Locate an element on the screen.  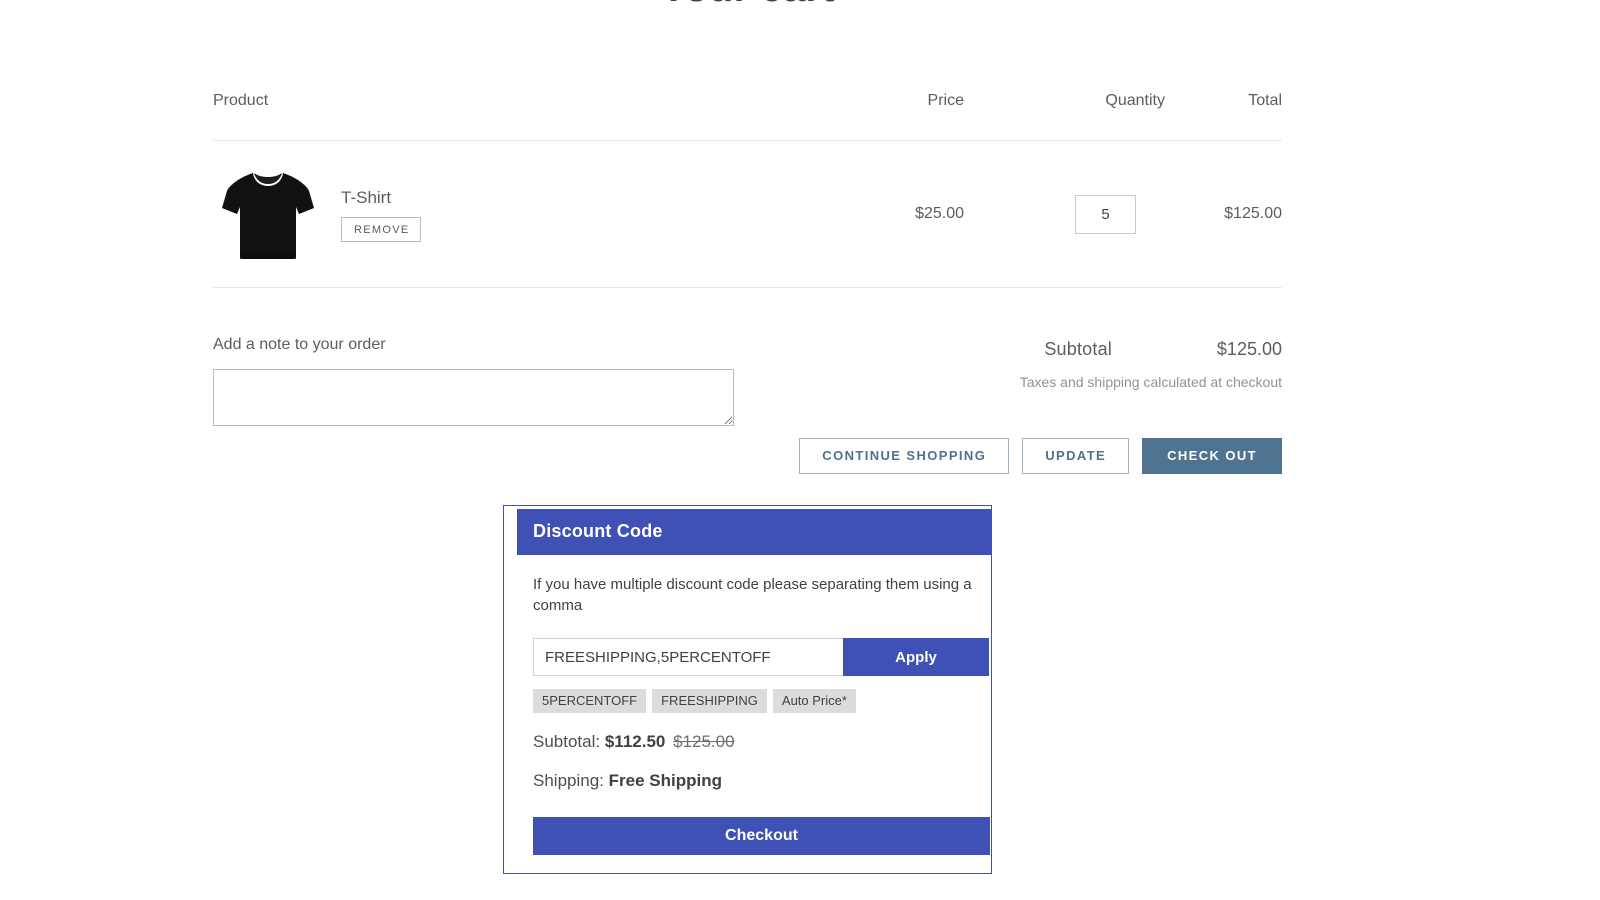
cart-item-name: T-Shirt is located at coordinates (381, 198).